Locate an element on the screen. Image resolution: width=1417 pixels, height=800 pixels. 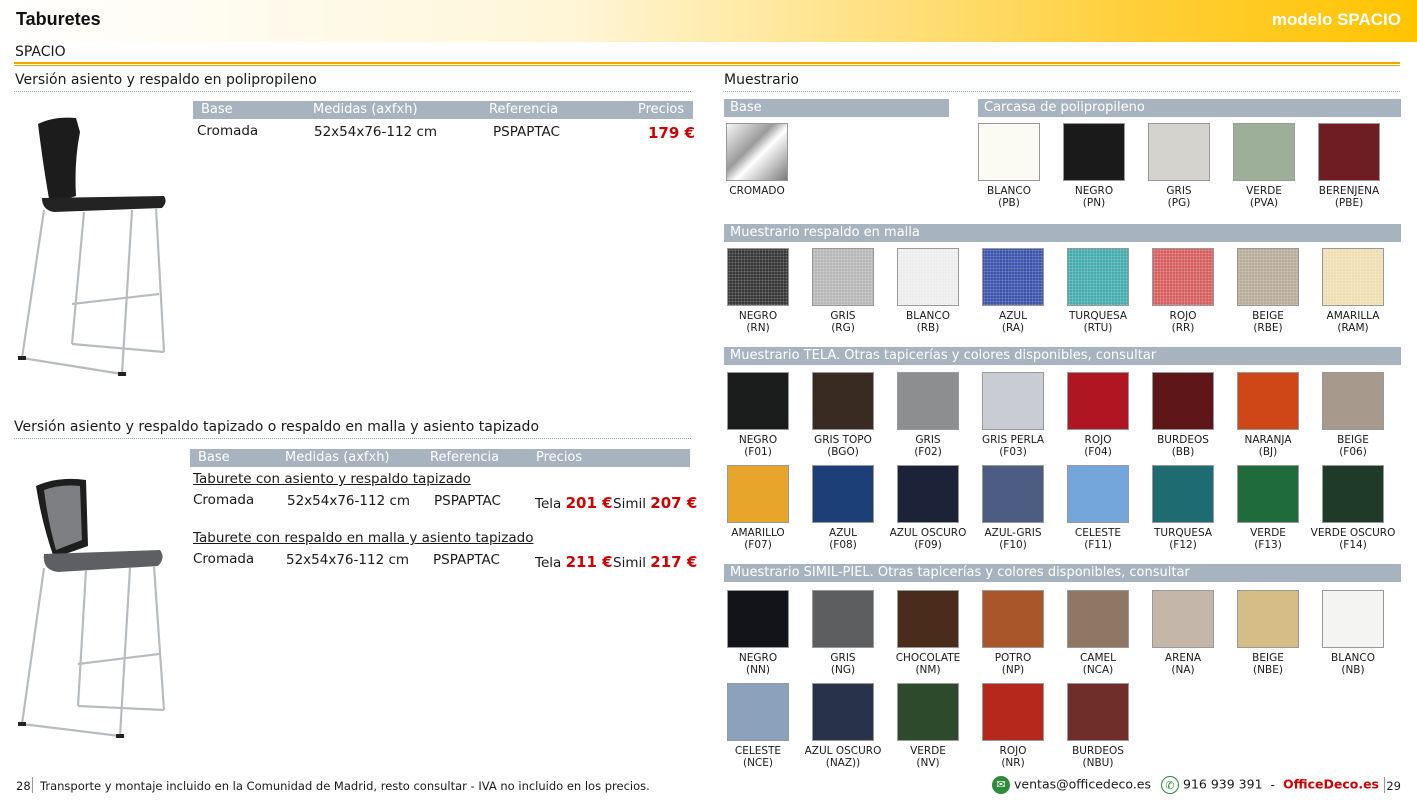
swatch-malla: AMARILLA (RAM) is located at coordinates (1353, 291).